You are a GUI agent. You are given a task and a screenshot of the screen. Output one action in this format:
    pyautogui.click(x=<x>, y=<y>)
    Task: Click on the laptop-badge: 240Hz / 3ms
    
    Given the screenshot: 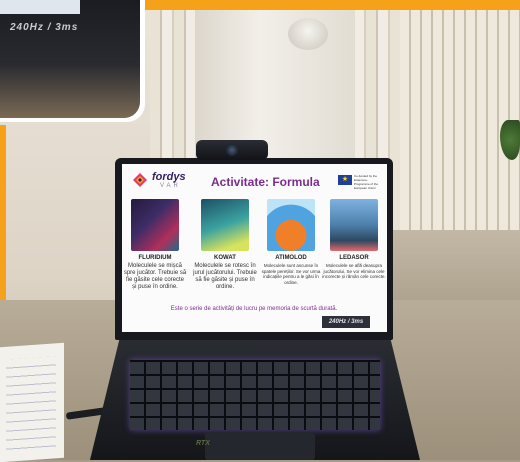 What is the action you would take?
    pyautogui.click(x=346, y=322)
    